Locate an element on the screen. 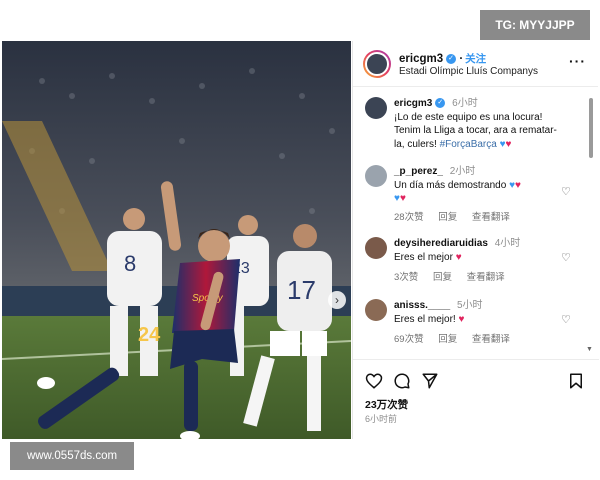  post-like-count: 23万次赞 is located at coordinates (386, 404).